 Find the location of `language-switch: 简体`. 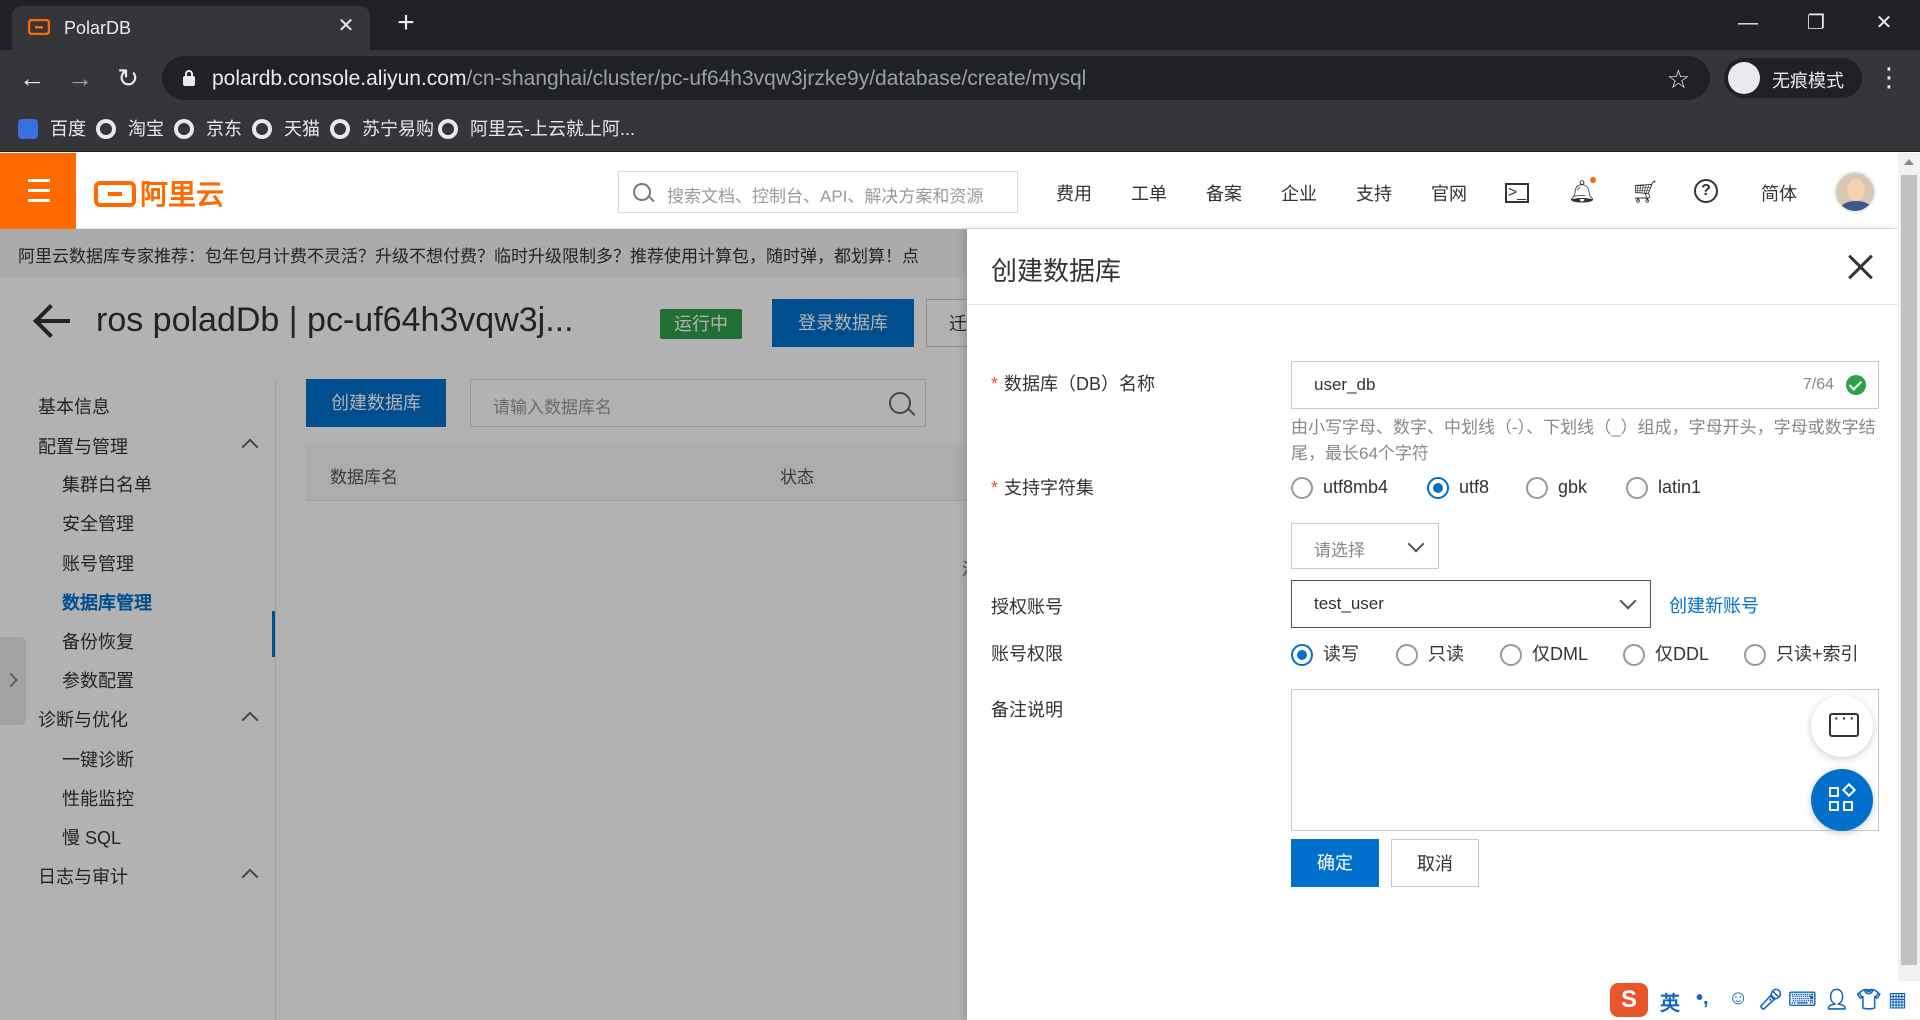

language-switch: 简体 is located at coordinates (1779, 193).